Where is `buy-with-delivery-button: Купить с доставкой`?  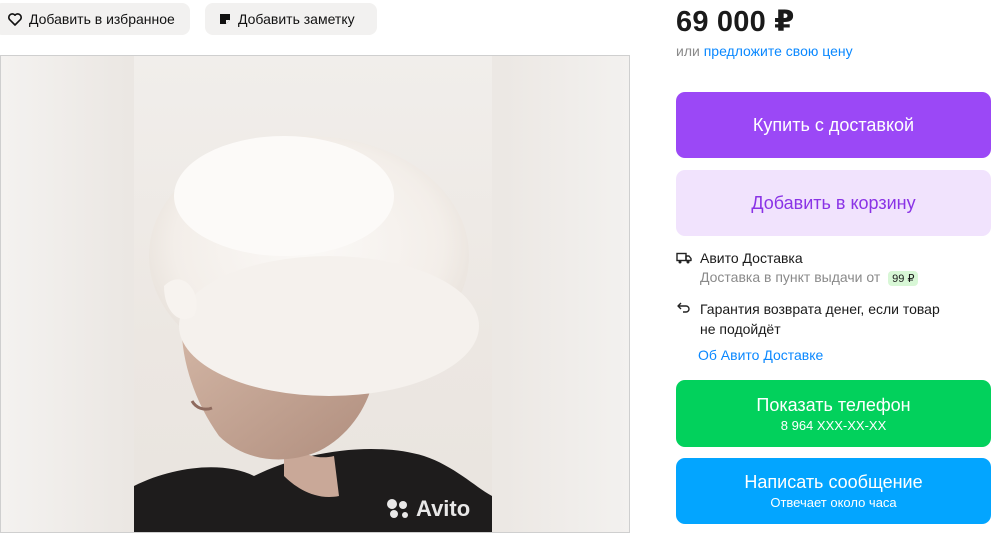
buy-with-delivery-button: Купить с доставкой is located at coordinates (833, 125).